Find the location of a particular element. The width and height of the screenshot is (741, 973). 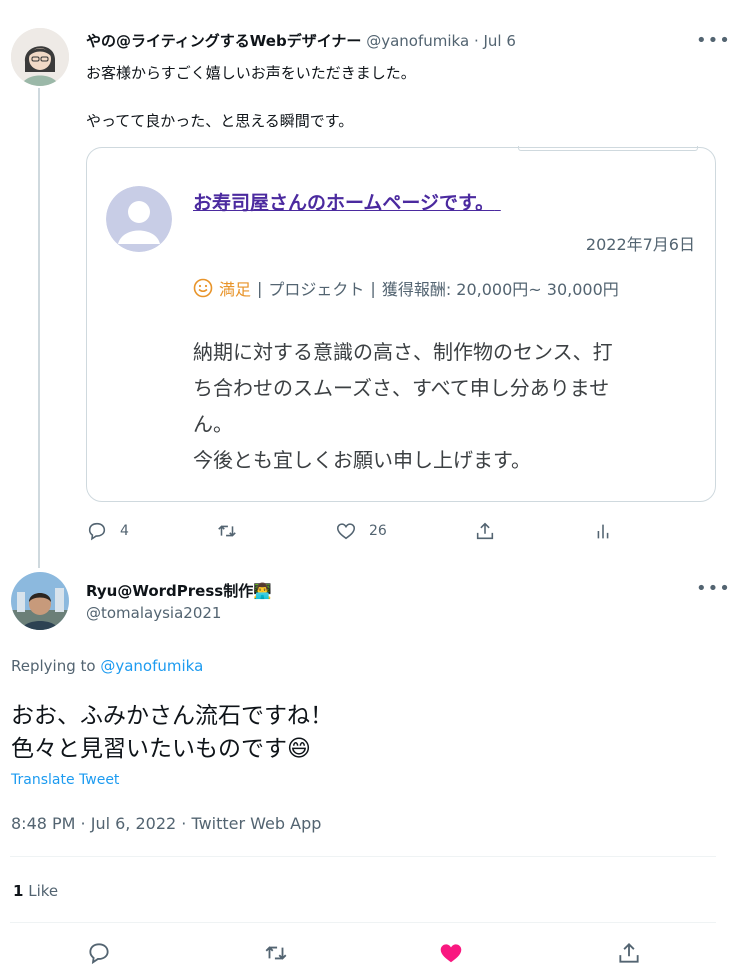

card-body-line: ん。 is located at coordinates (213, 424).